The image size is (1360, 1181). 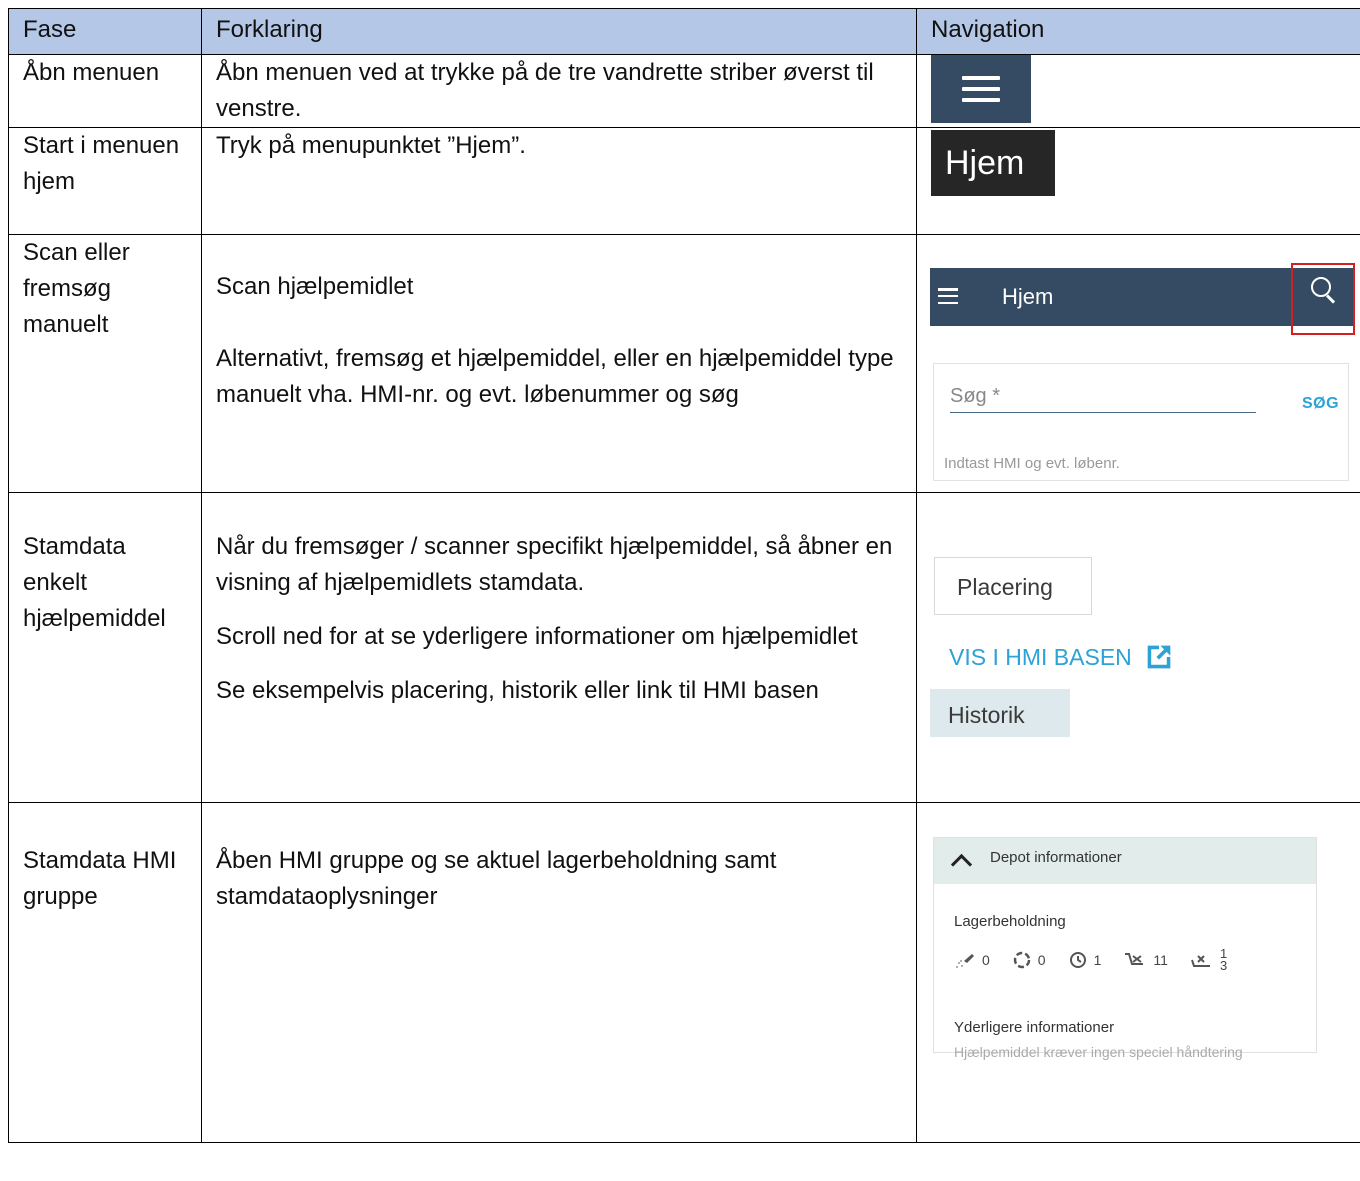 I want to click on search-hint: Indtast HMI og evt. løbenr., so click(x=1032, y=463).